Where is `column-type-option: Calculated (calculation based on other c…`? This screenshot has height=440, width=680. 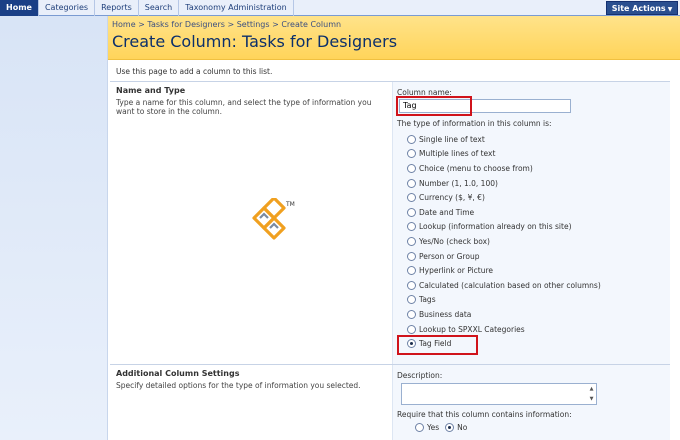
column-type-option: Calculated (calculation based on other c… is located at coordinates (504, 285).